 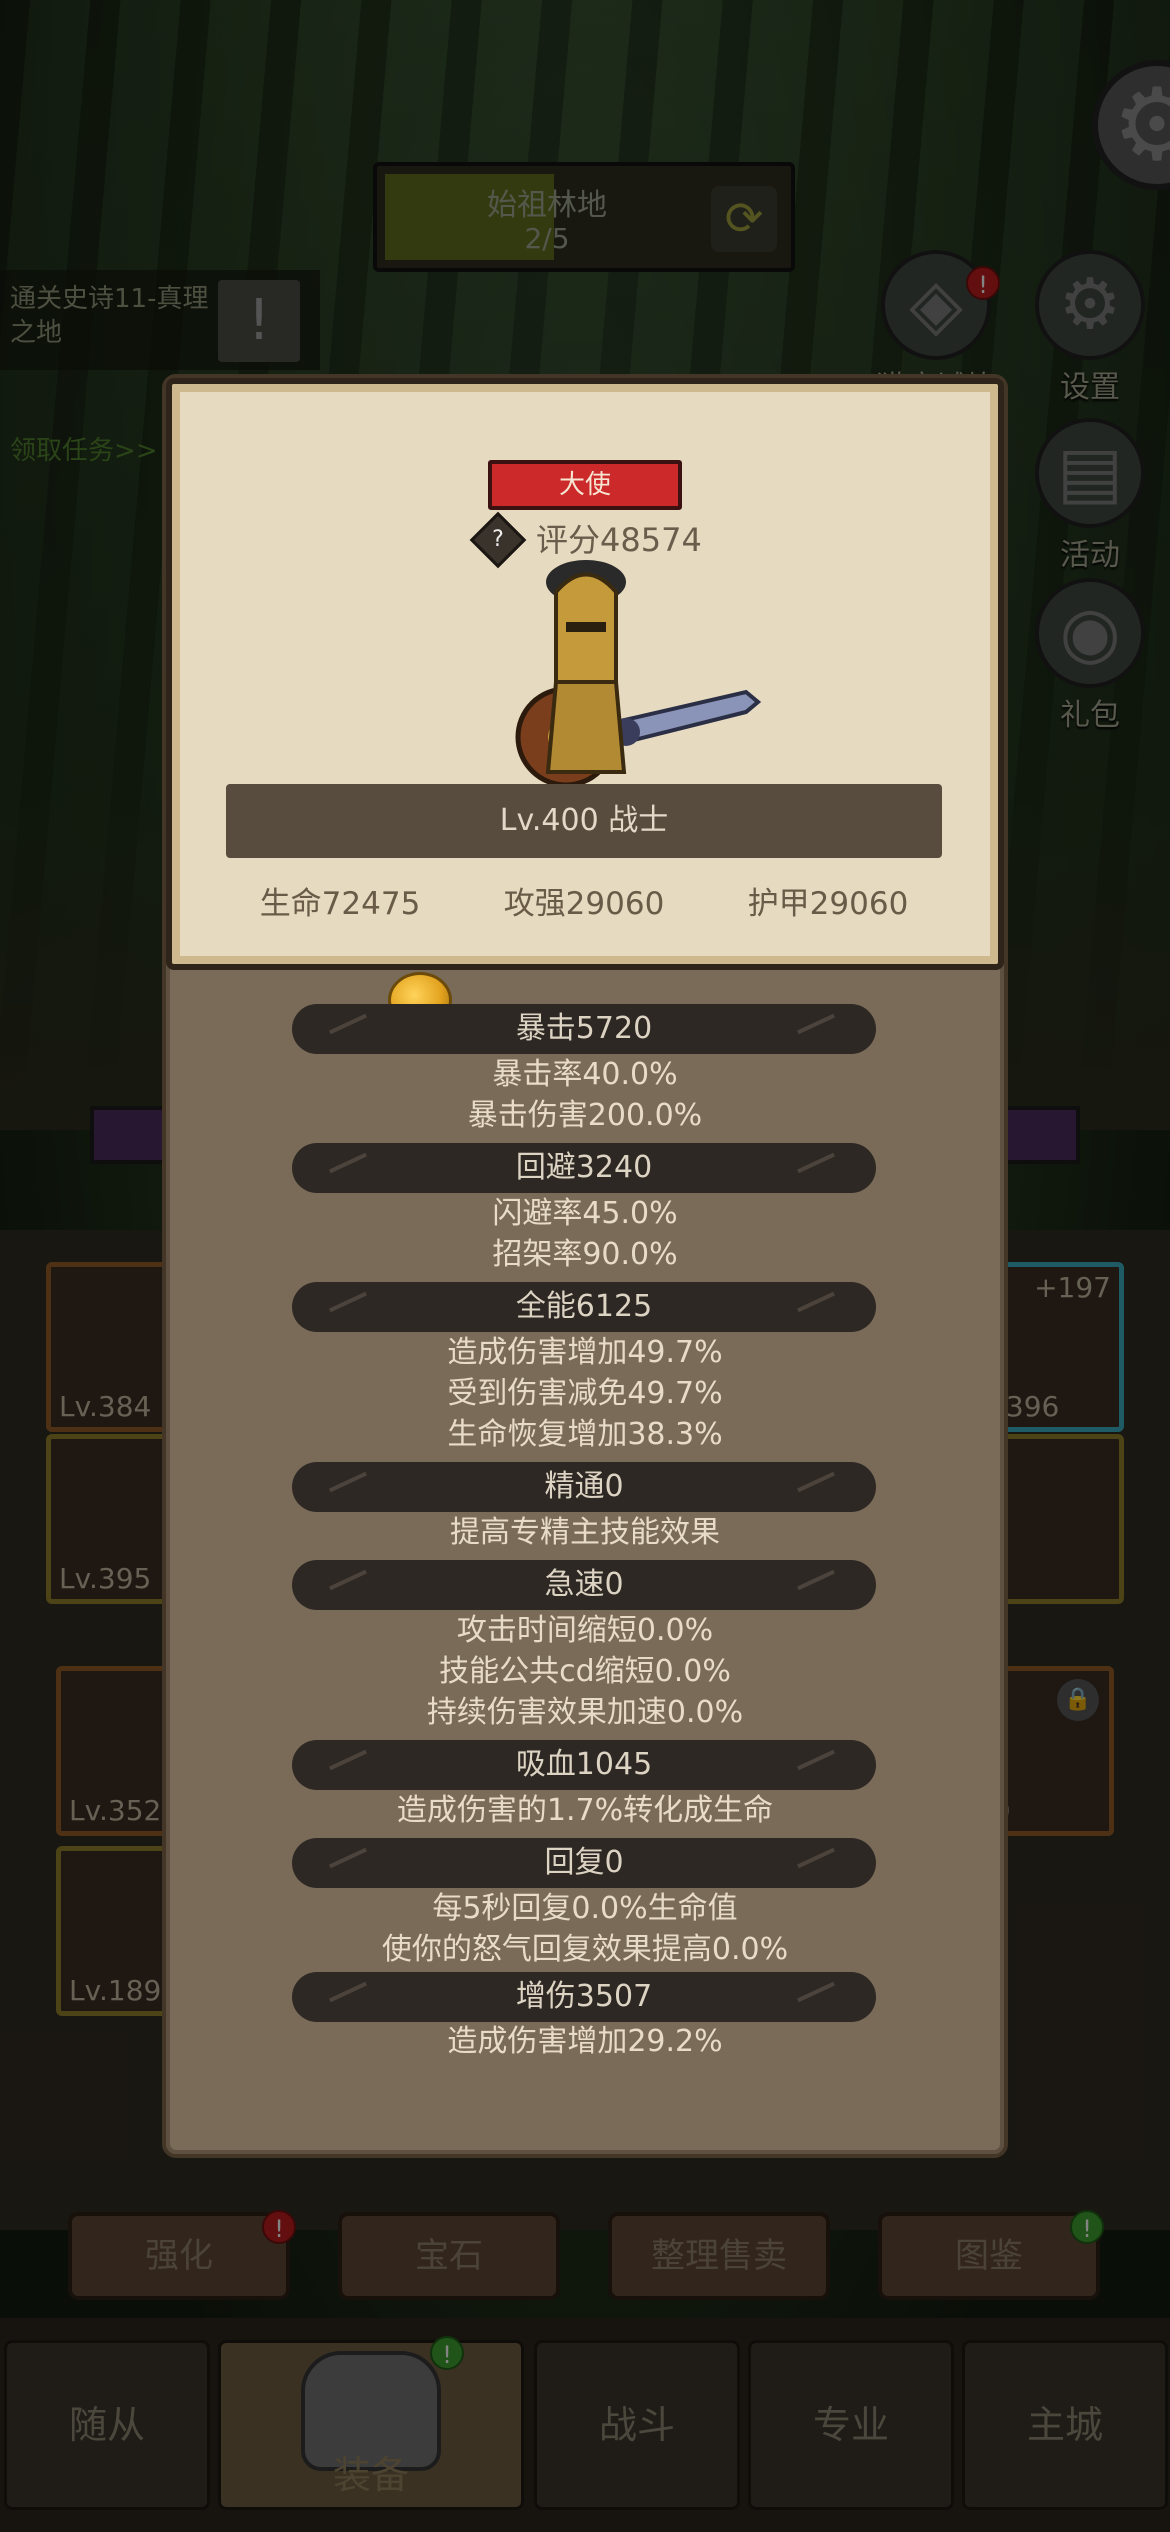 I want to click on stat-detail: 使你的怒气回复效果提高0.0%, so click(x=585, y=1949).